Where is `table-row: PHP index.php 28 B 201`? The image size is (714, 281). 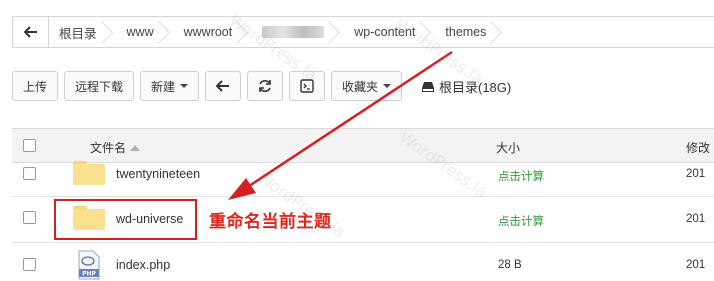 table-row: PHP index.php 28 B 201 is located at coordinates (363, 262).